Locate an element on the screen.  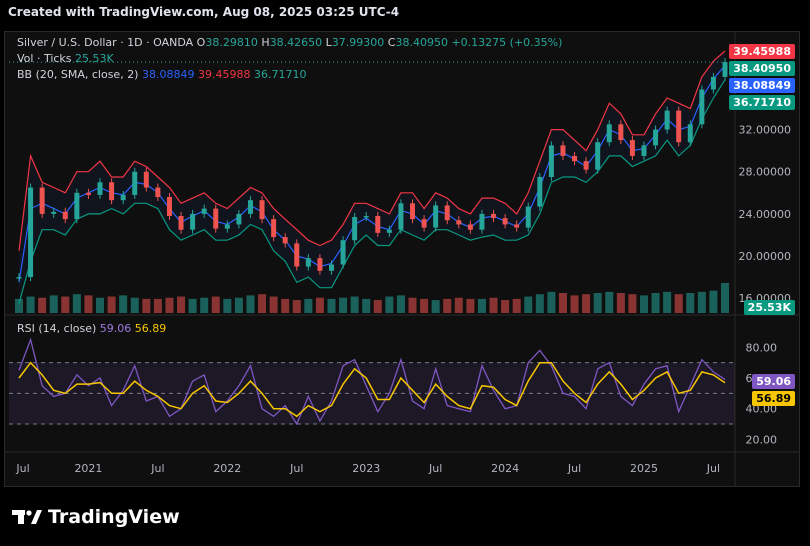
volume-value: 25.53K is located at coordinates (94, 58).